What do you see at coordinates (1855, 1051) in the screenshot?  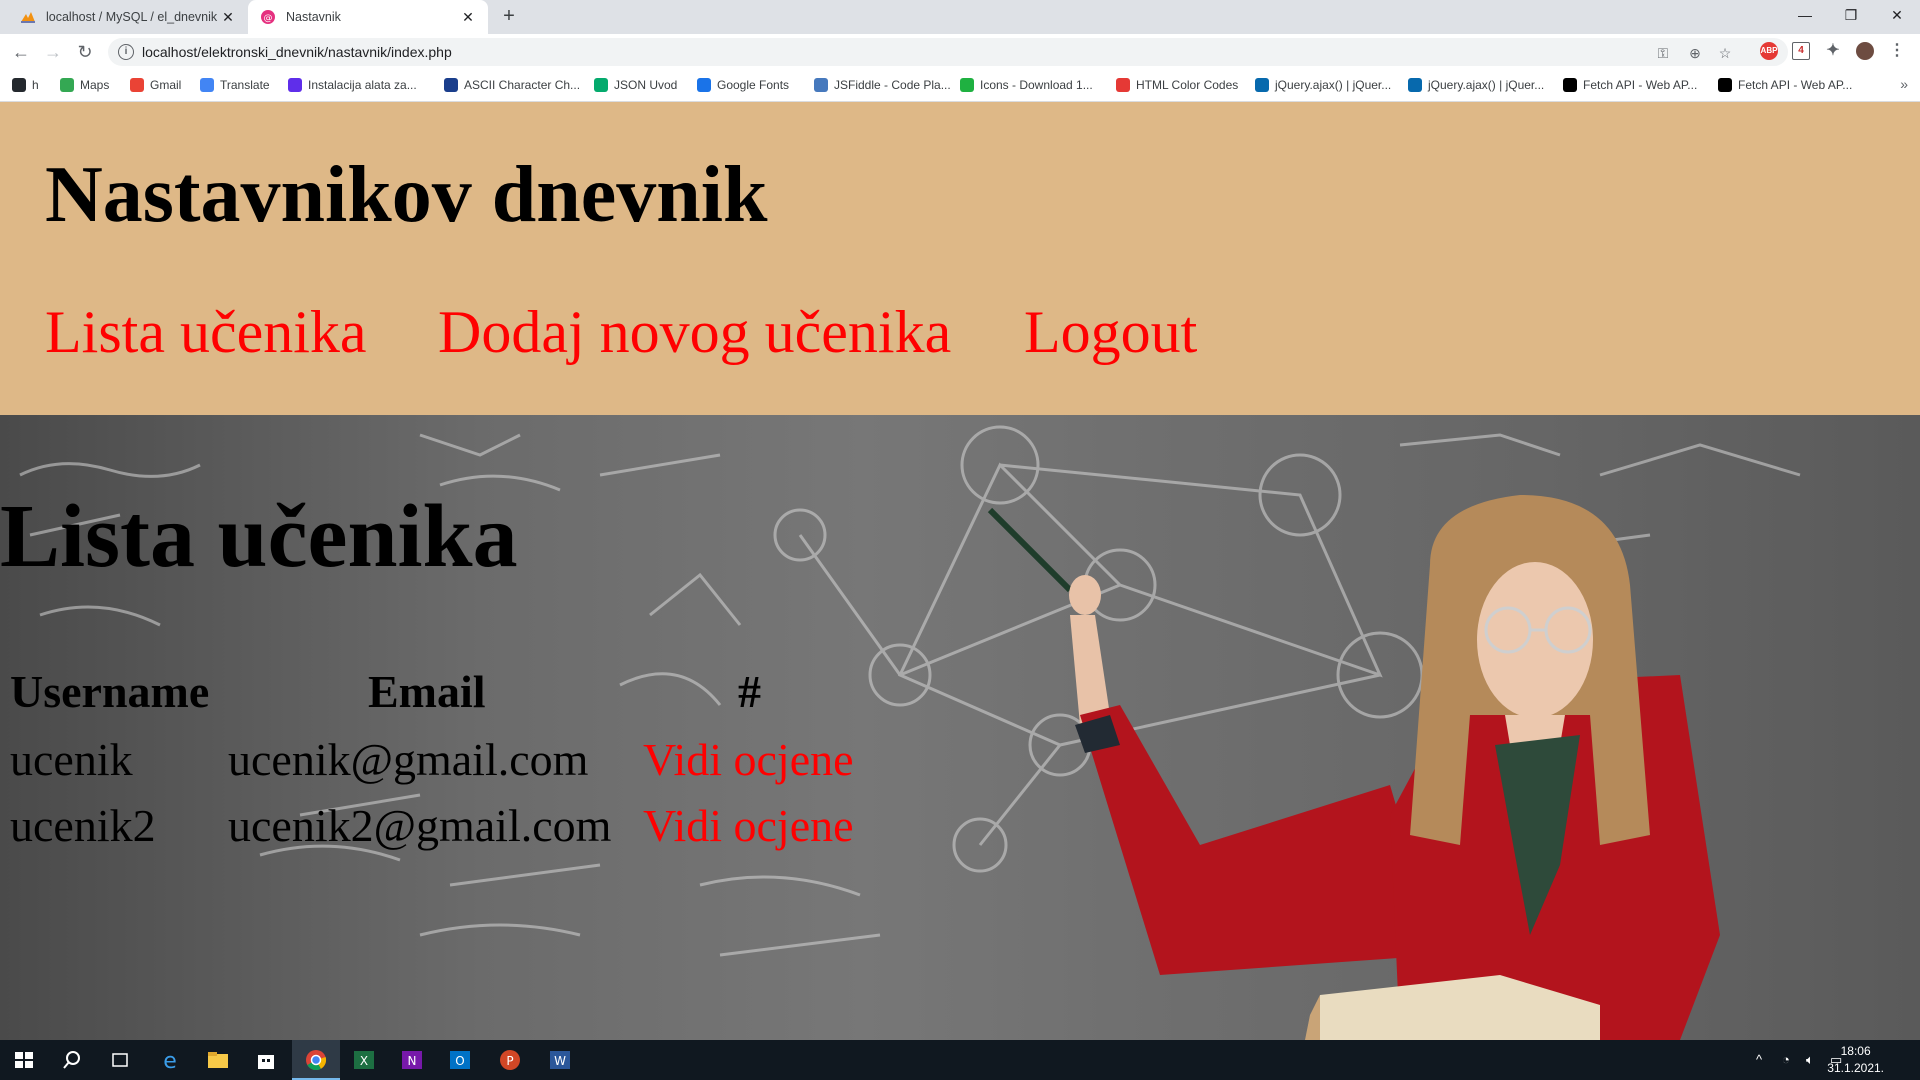 I see `clock-time: 18:06` at bounding box center [1855, 1051].